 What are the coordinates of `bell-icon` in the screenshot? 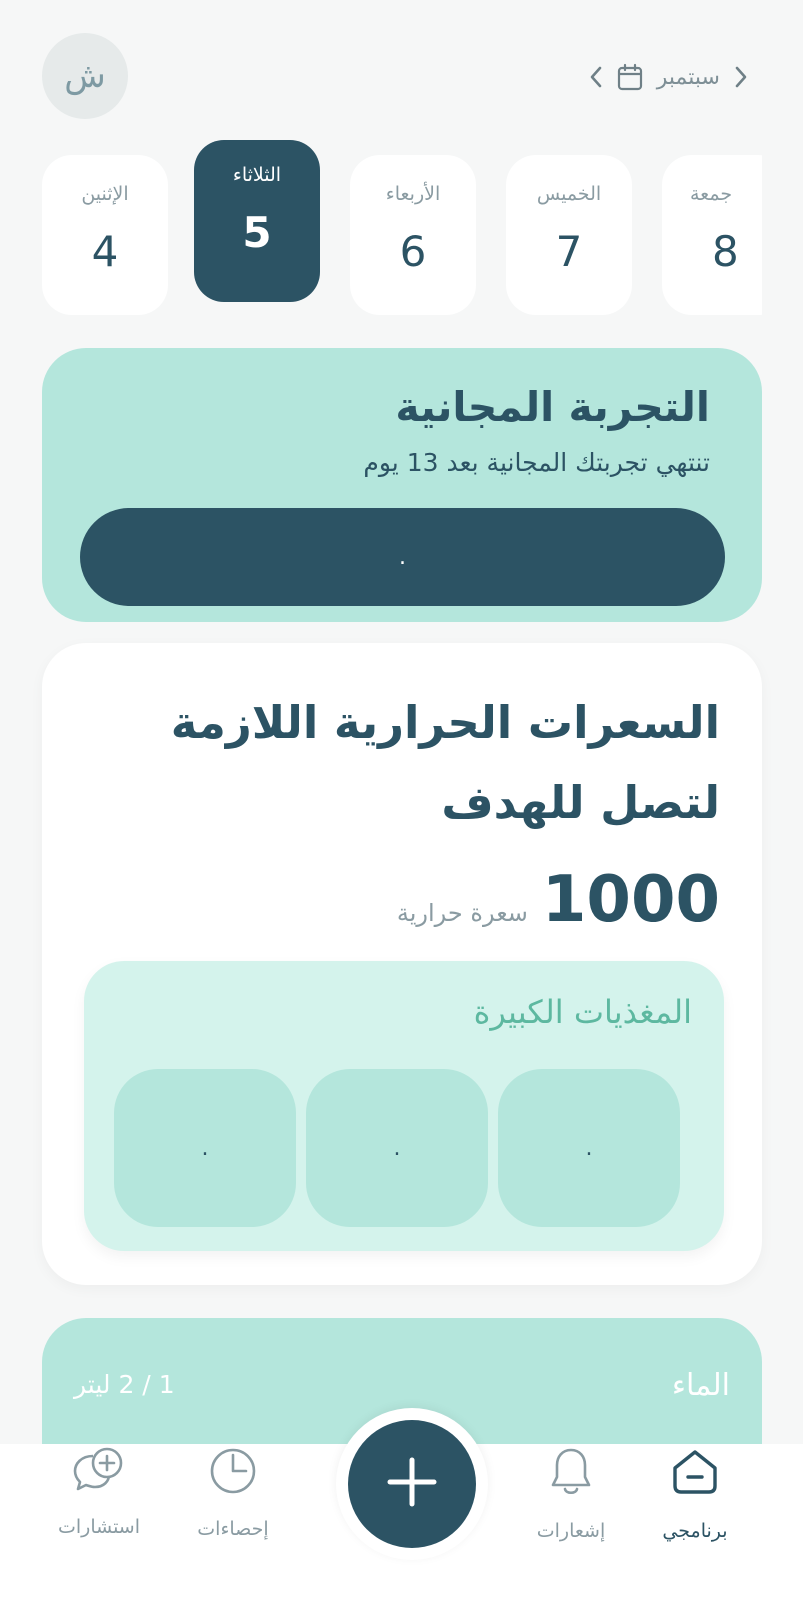 It's located at (571, 1474).